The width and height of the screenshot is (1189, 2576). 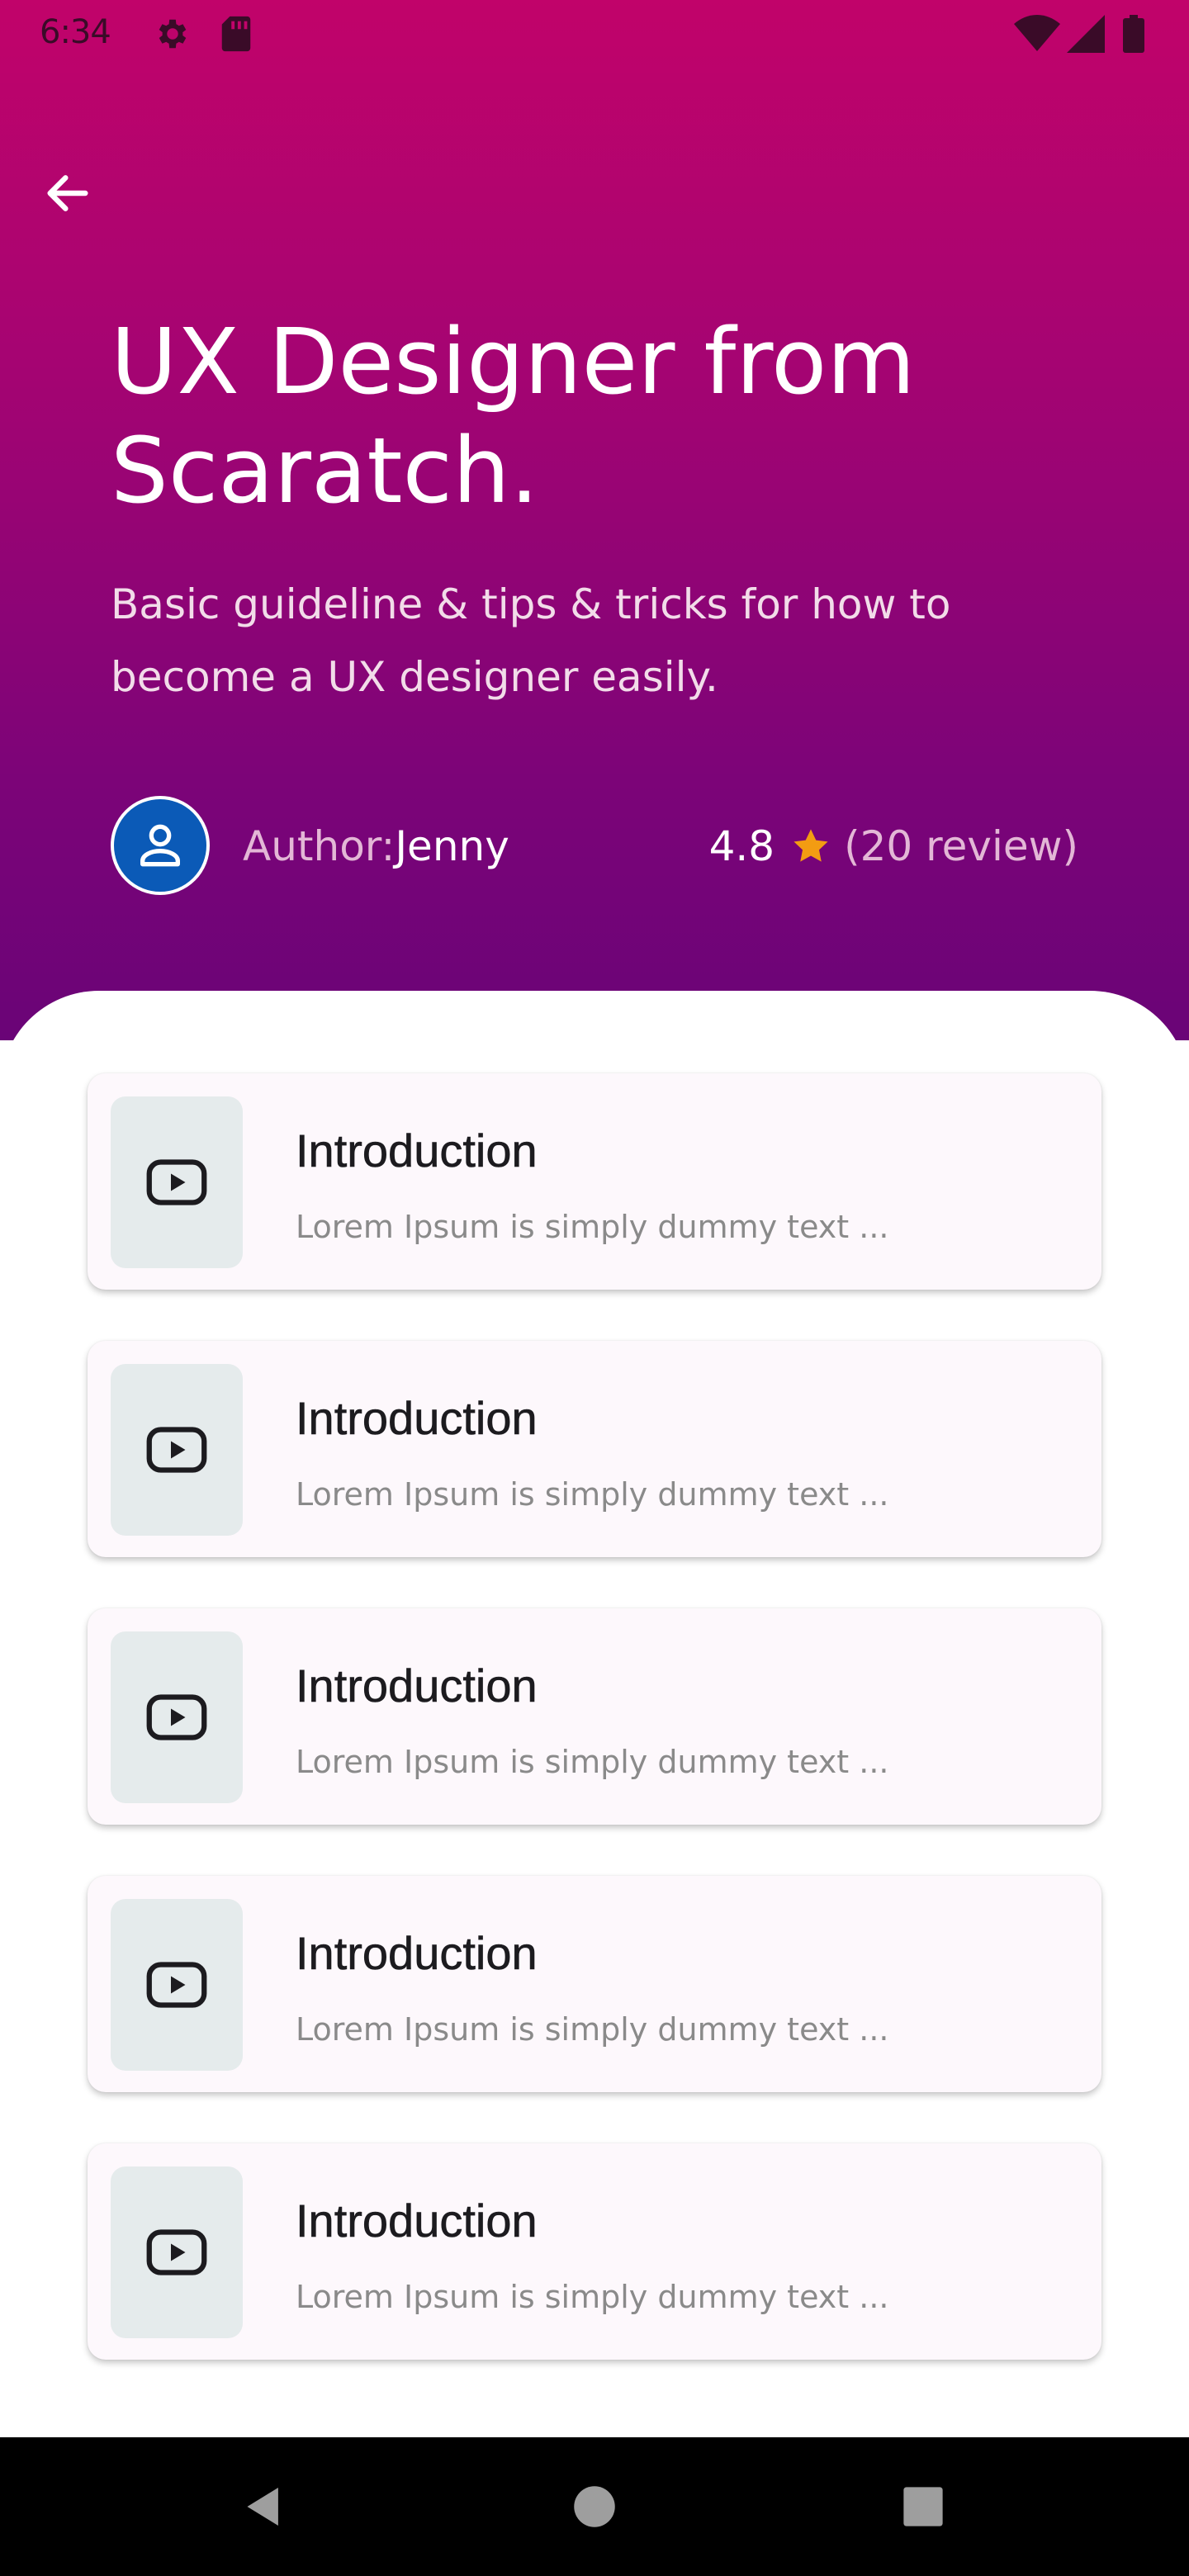 What do you see at coordinates (513, 416) in the screenshot?
I see `course-title: UX Designer from Scaratch.` at bounding box center [513, 416].